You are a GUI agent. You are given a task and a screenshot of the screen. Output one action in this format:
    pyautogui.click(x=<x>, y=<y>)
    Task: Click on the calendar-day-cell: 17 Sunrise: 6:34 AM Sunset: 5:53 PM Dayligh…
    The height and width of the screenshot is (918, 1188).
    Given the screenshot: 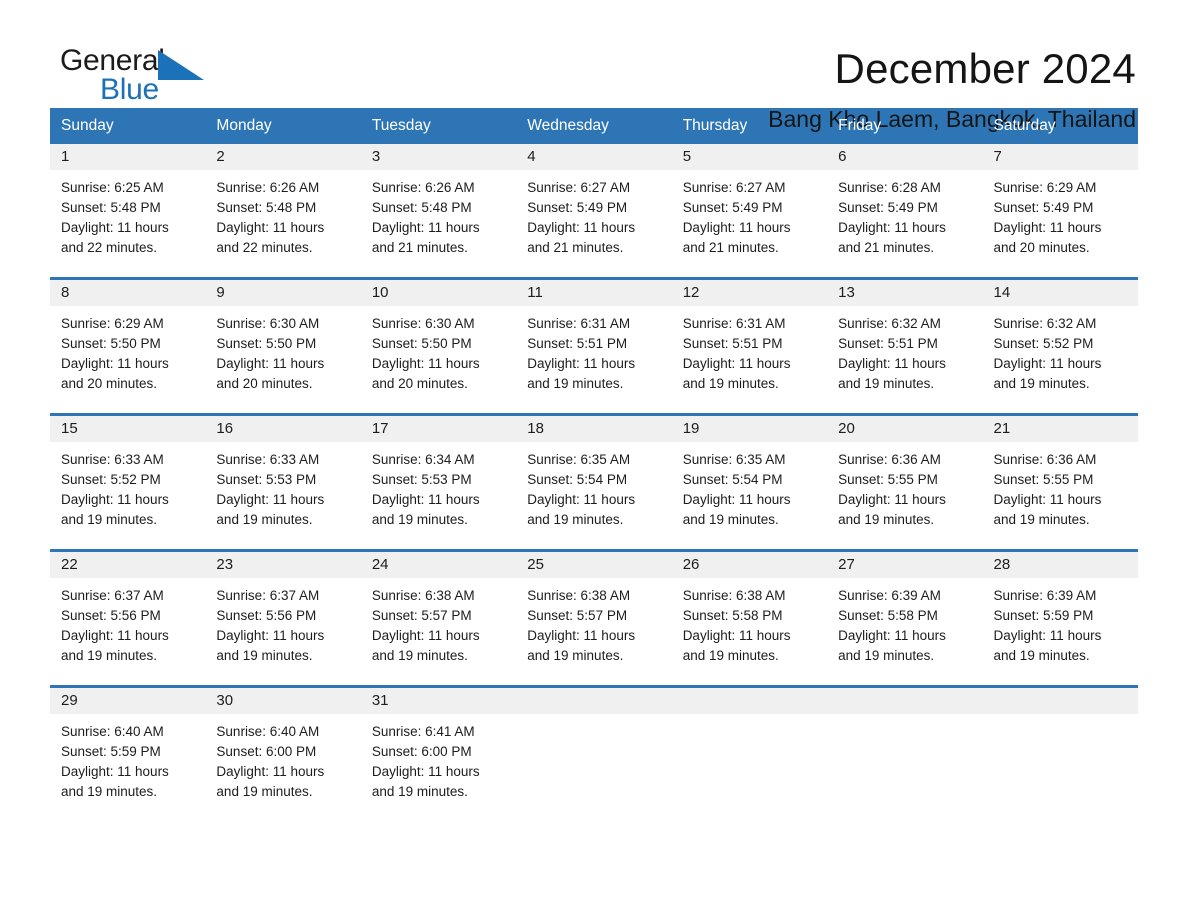 What is the action you would take?
    pyautogui.click(x=438, y=476)
    